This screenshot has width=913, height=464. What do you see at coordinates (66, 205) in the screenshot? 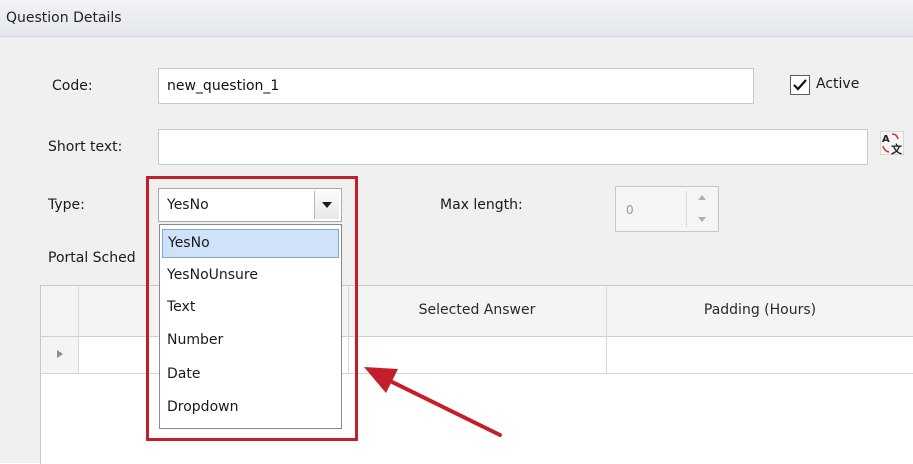
I see `type-label: Type:` at bounding box center [66, 205].